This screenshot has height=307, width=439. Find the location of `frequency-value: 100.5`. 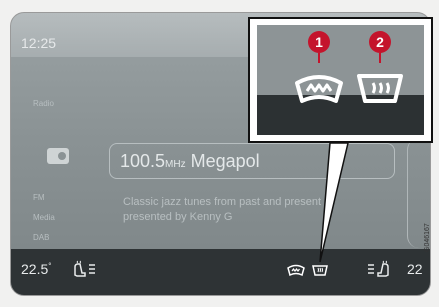

frequency-value: 100.5 is located at coordinates (143, 161).